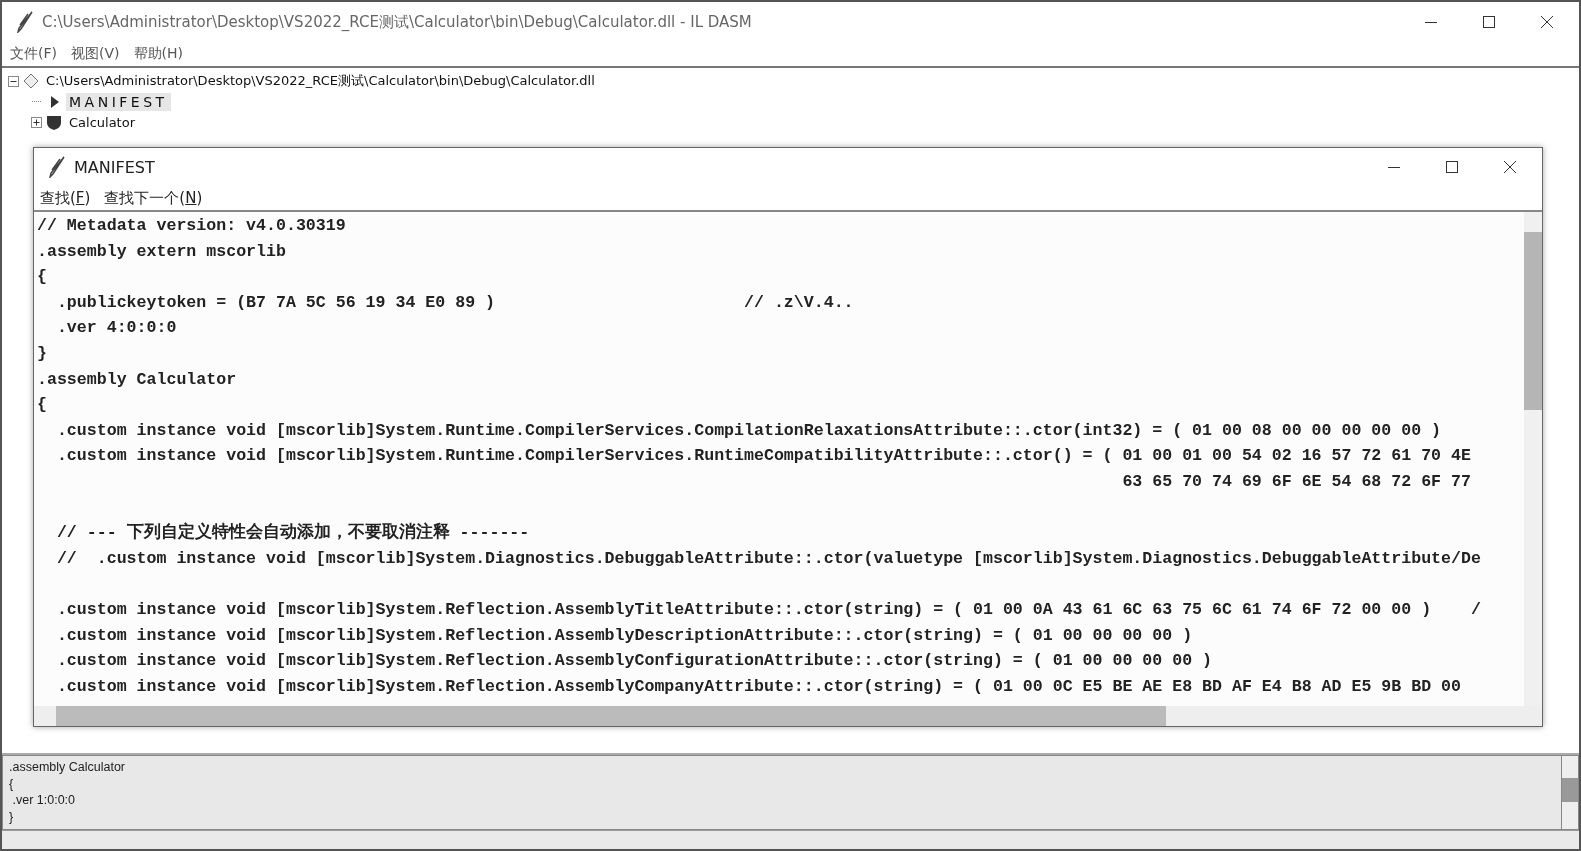  Describe the element at coordinates (54, 122) in the screenshot. I see `shield-icon` at that location.